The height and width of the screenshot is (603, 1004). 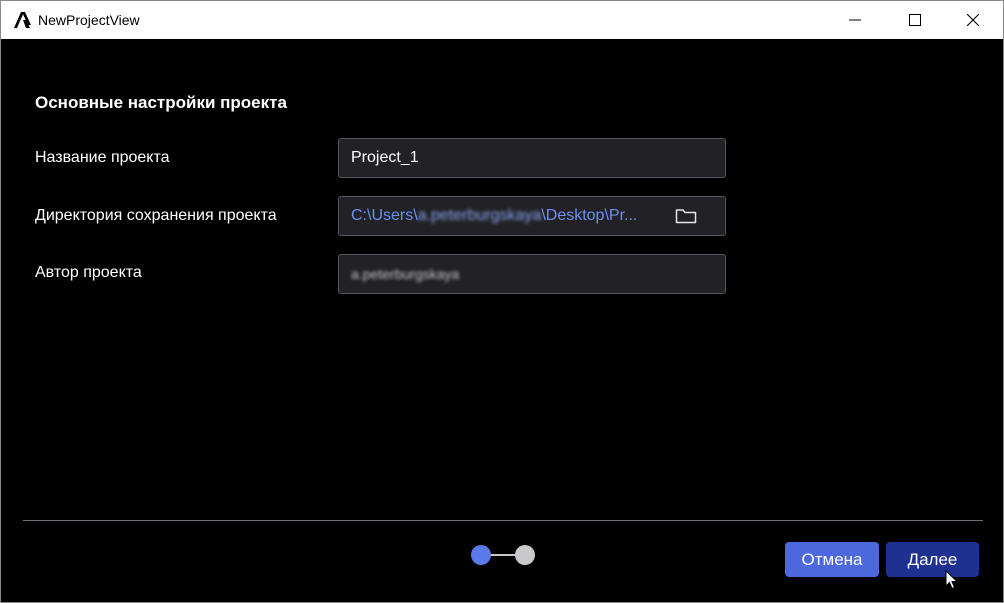 I want to click on close-icon, so click(x=973, y=20).